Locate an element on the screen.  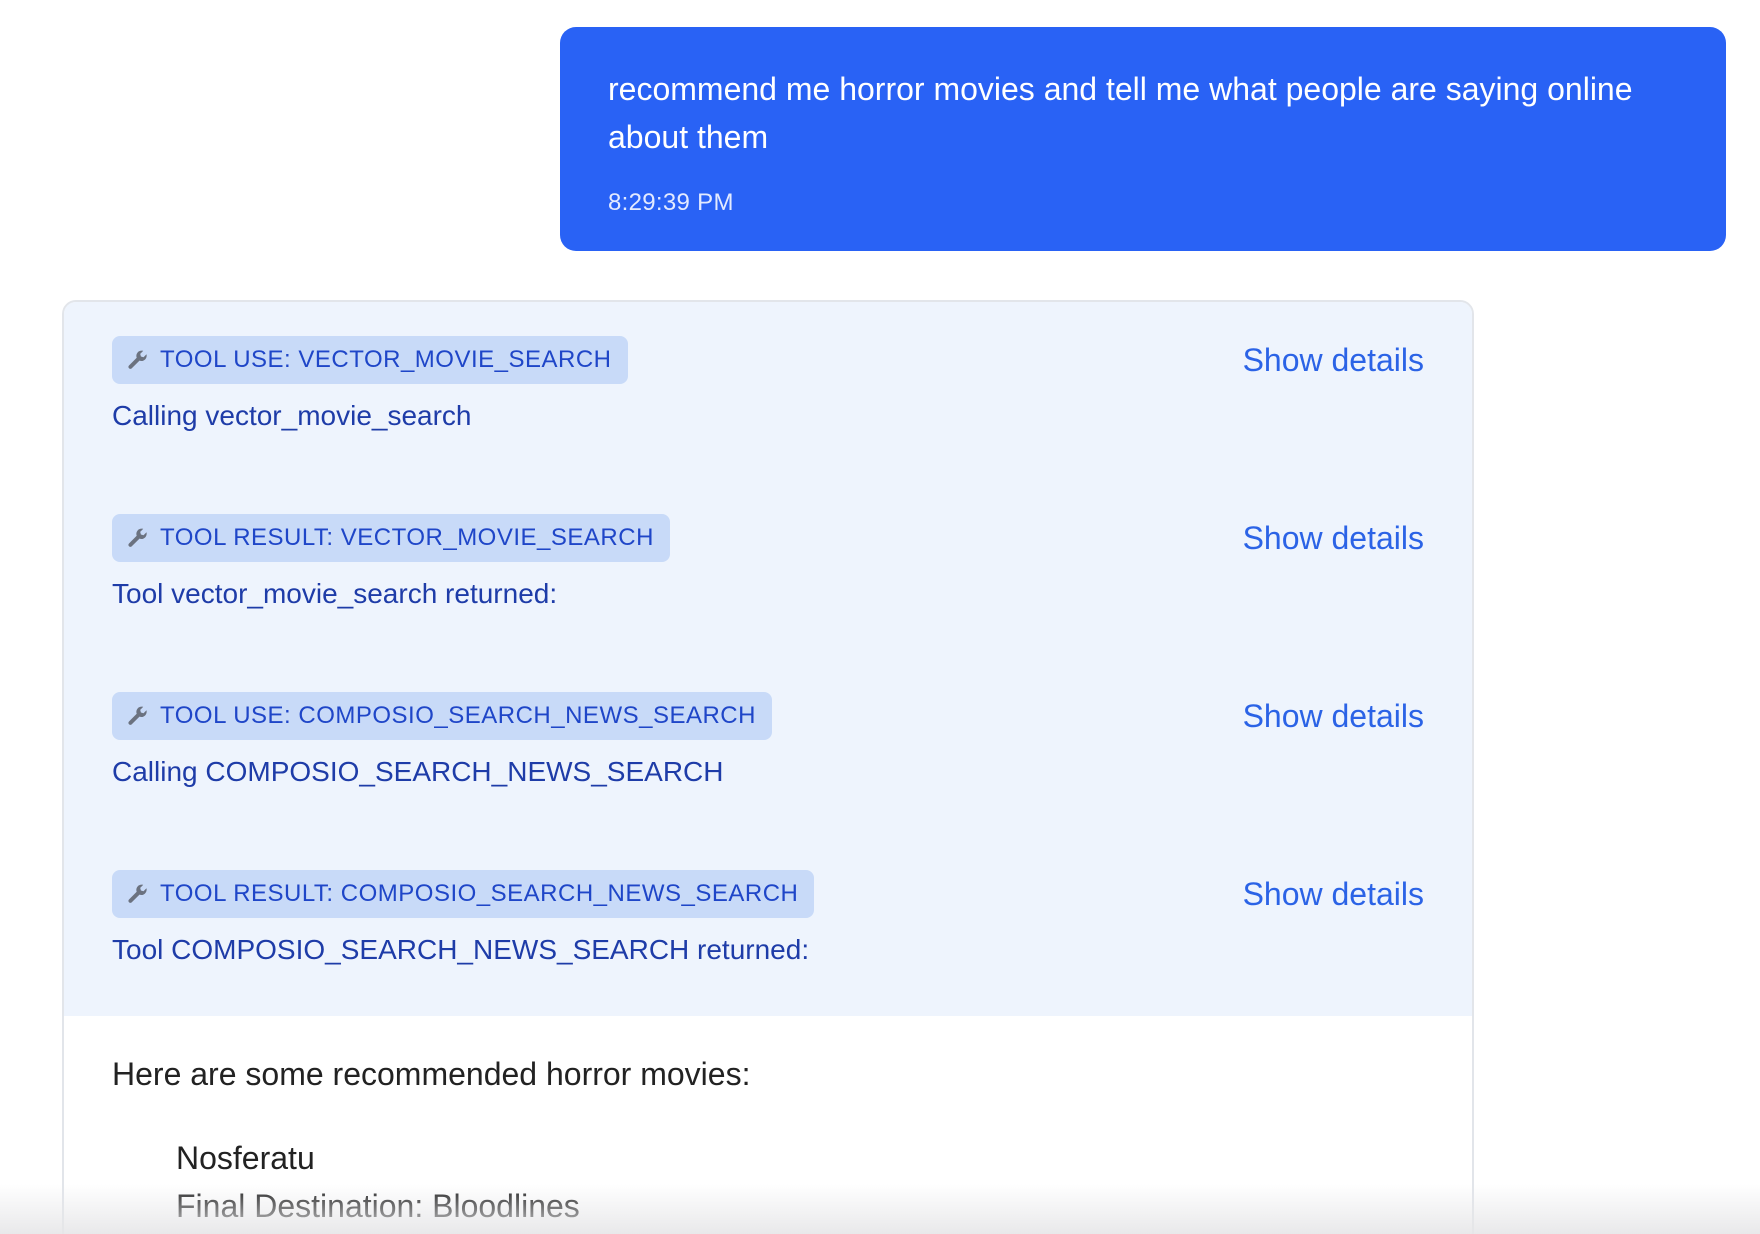
tool-description: Tool vector_movie_search returned: is located at coordinates (335, 593).